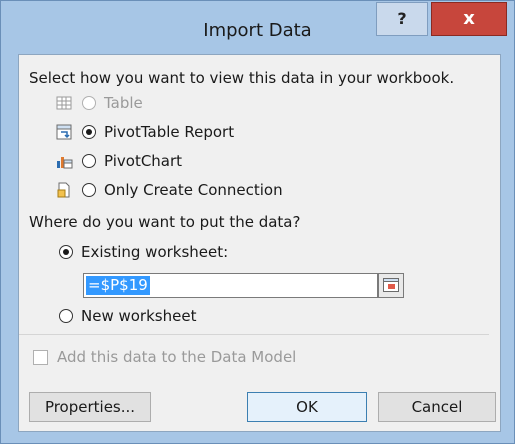  Describe the element at coordinates (469, 19) in the screenshot. I see `close-button: x` at that location.